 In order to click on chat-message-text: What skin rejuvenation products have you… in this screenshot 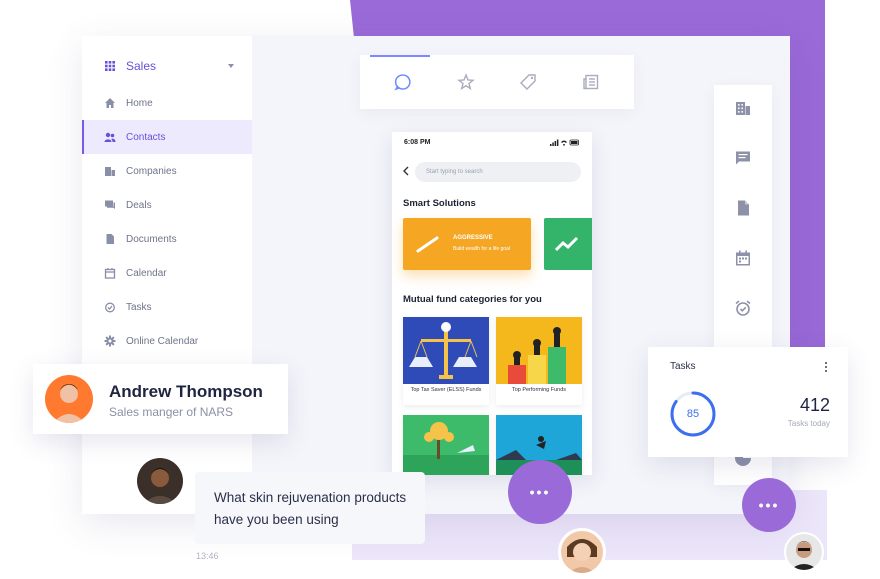, I will do `click(310, 508)`.